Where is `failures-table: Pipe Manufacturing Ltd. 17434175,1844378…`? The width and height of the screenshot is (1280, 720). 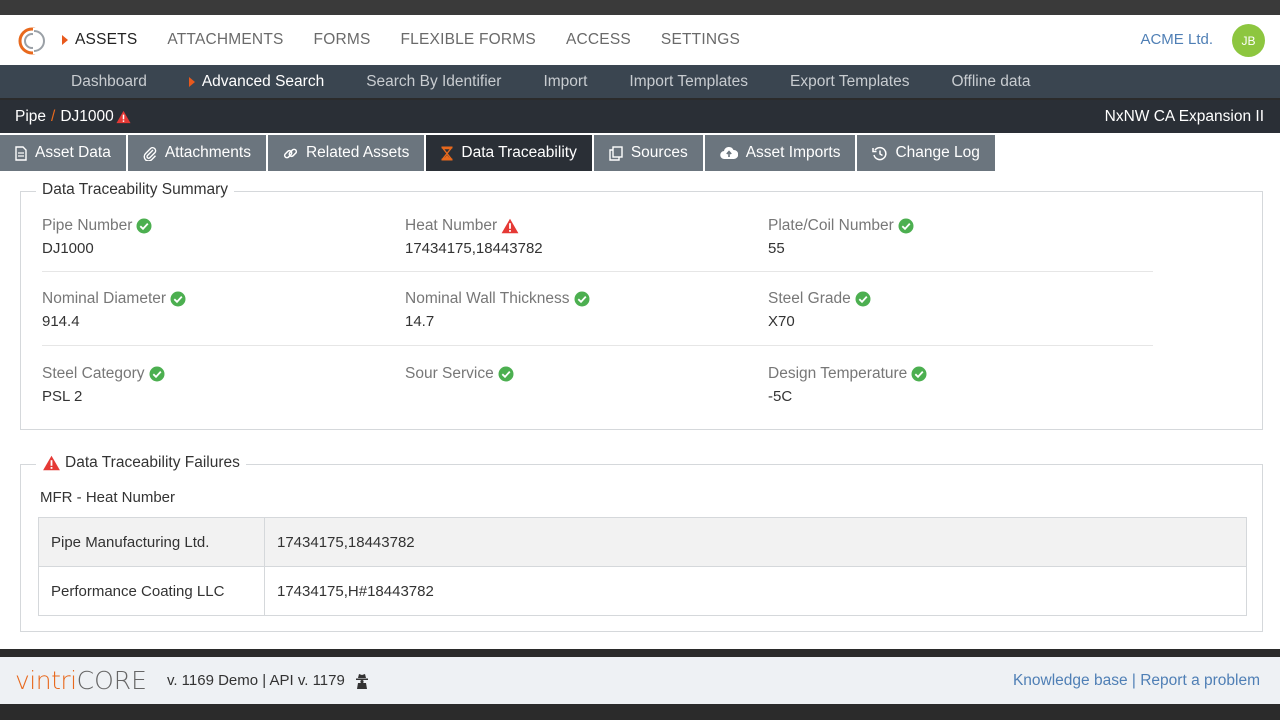
failures-table: Pipe Manufacturing Ltd. 17434175,1844378… is located at coordinates (642, 566).